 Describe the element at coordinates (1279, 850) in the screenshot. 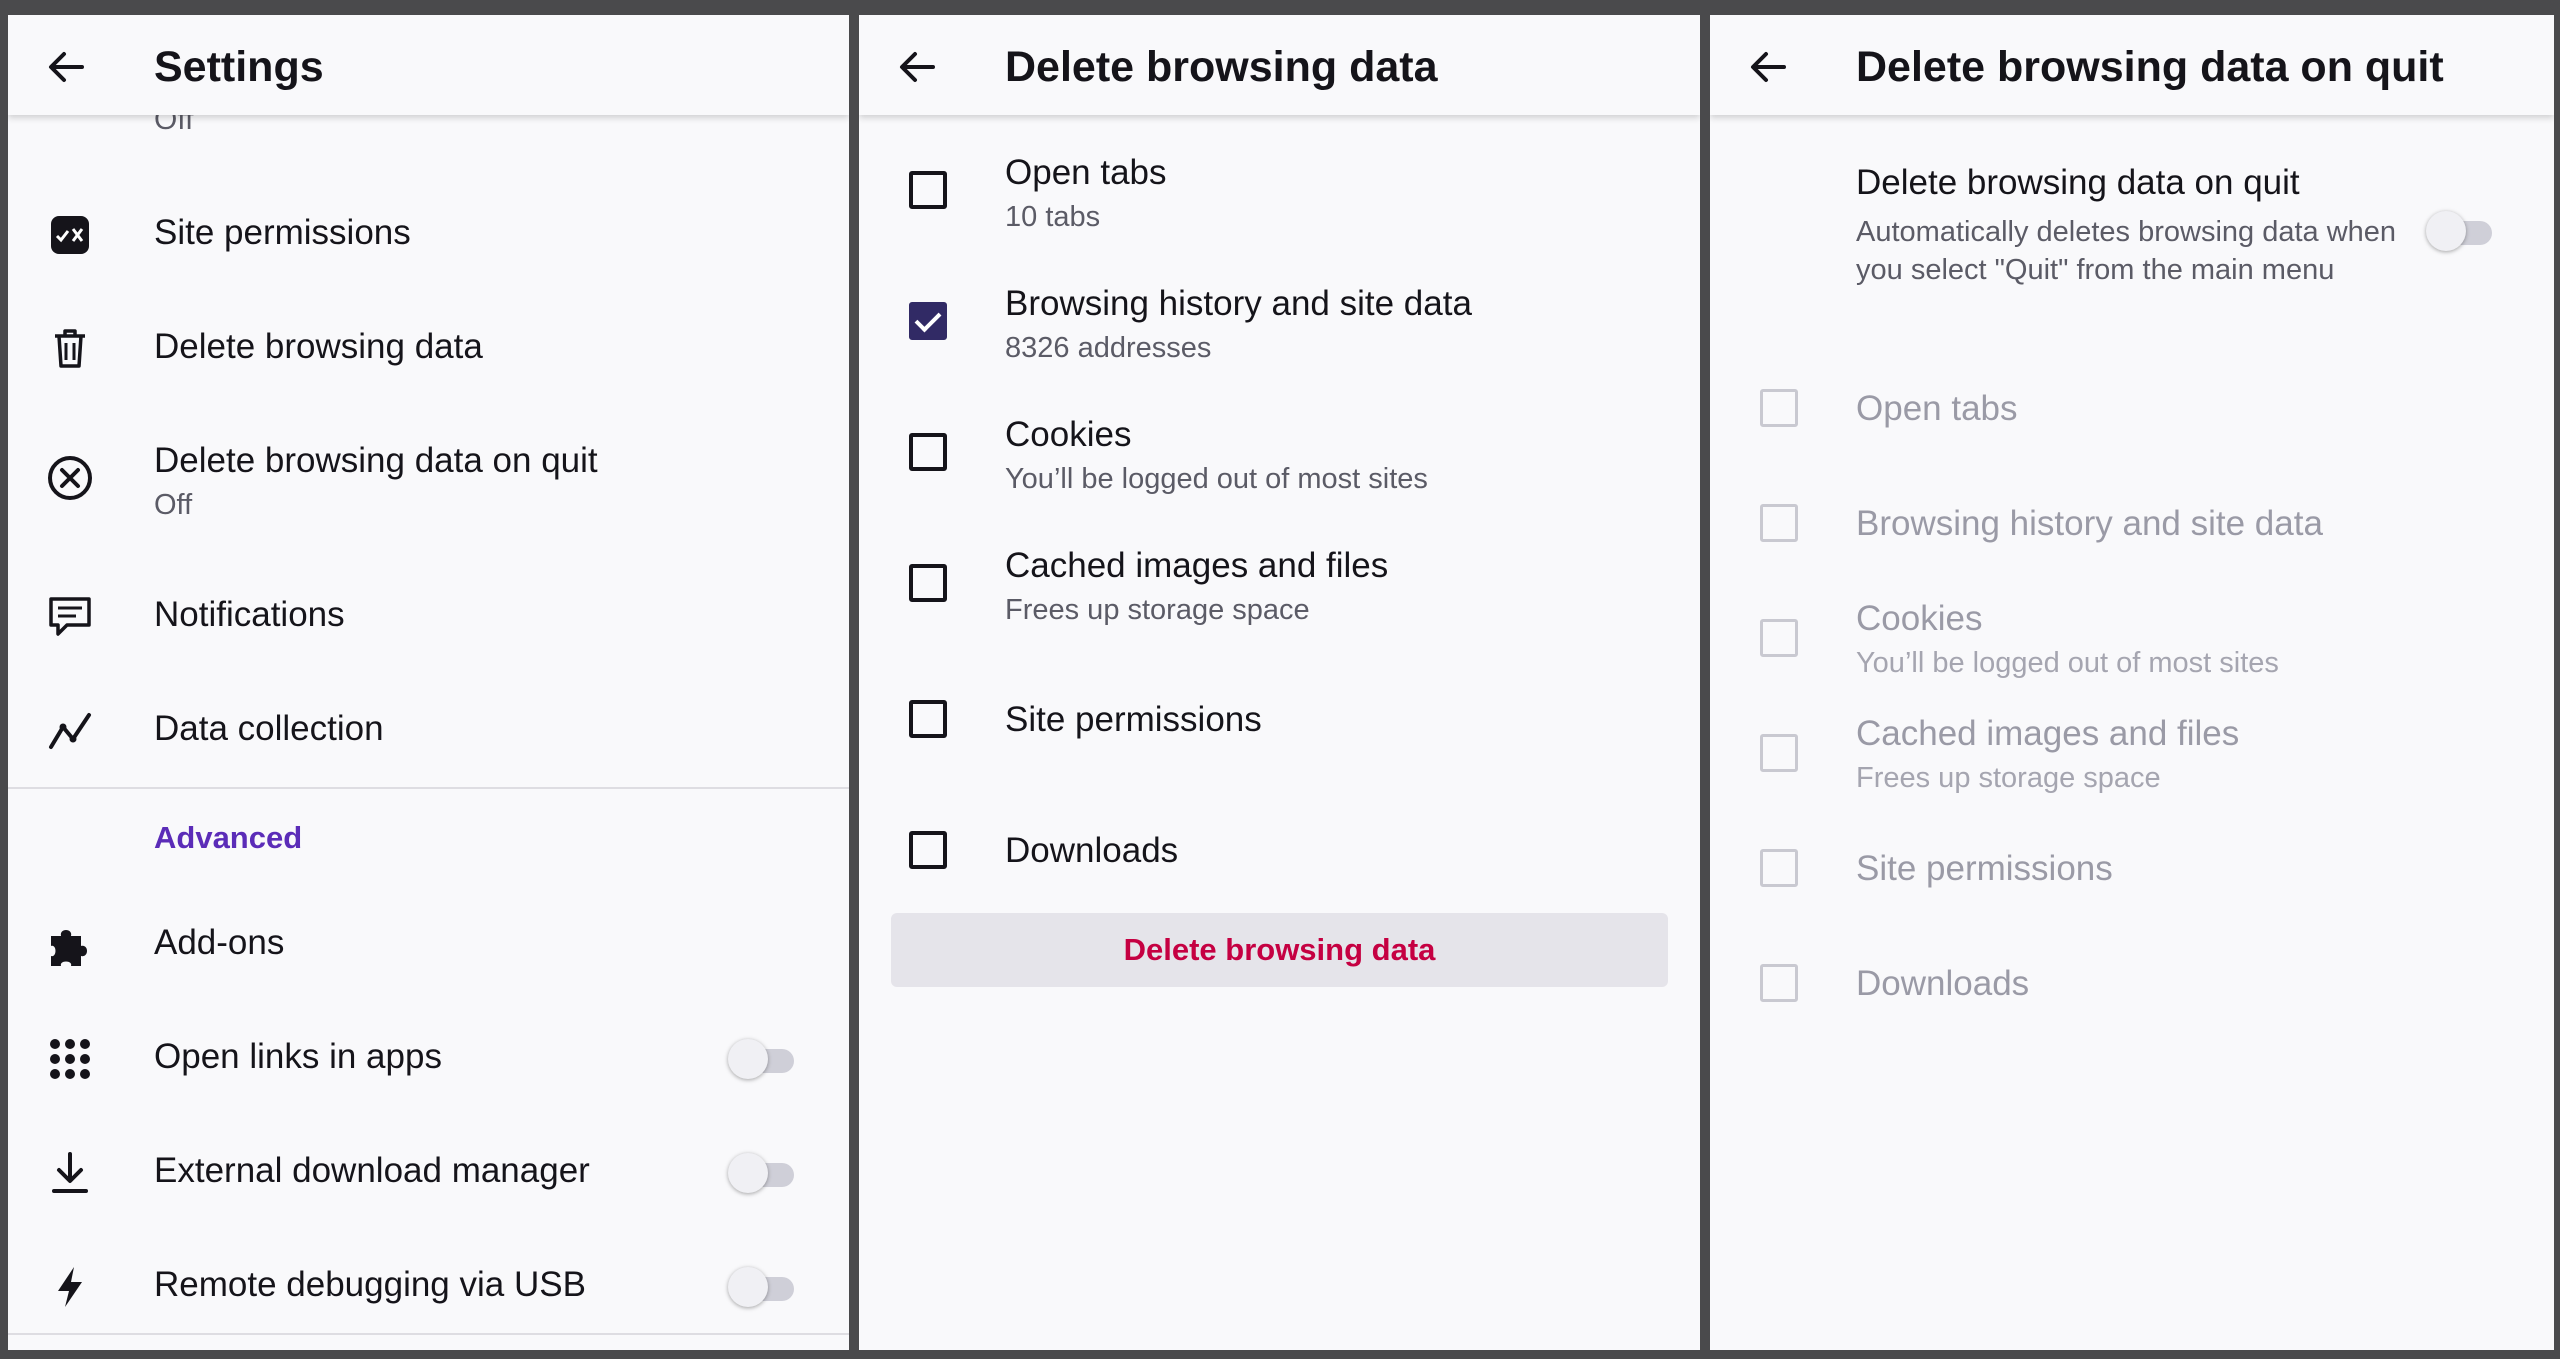

I see `option-downloads: Downloads` at that location.